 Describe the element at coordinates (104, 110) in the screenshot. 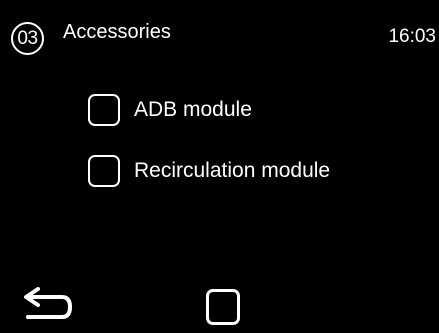

I see `adb-module-checkbox` at that location.